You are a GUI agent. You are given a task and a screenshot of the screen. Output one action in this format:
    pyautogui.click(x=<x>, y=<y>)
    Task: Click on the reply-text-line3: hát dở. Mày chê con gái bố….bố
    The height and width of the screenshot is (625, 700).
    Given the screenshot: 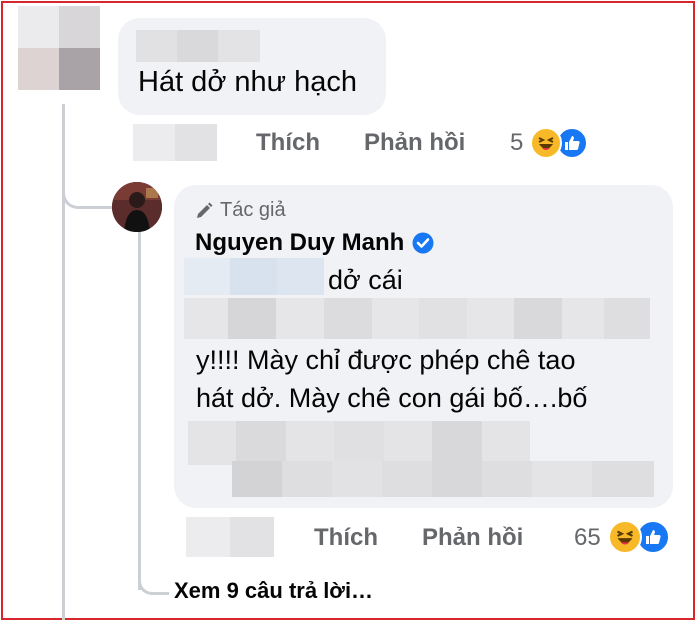 What is the action you would take?
    pyautogui.click(x=392, y=398)
    